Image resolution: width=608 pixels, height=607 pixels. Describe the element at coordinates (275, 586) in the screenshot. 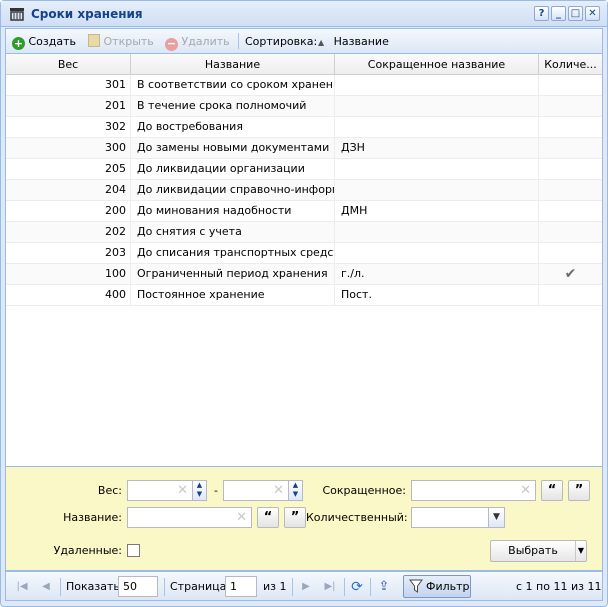

I see `page-count: из 1` at that location.